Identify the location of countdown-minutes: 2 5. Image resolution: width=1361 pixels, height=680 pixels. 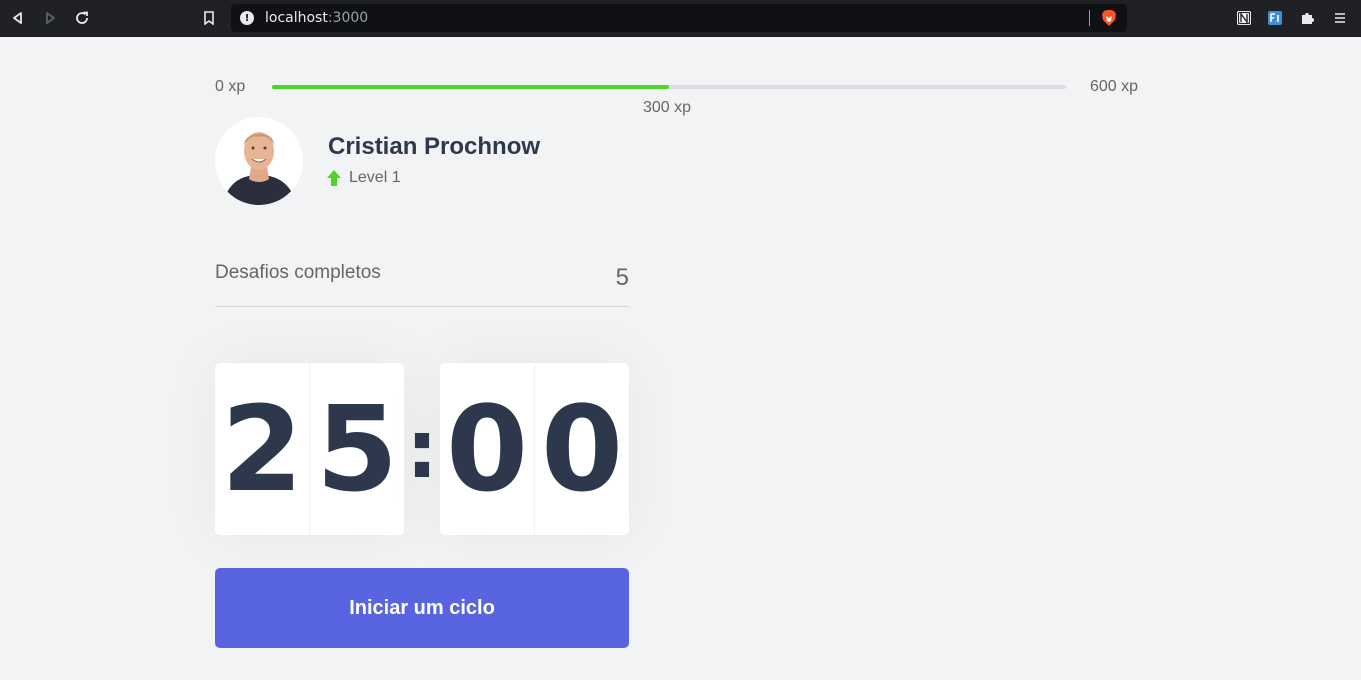
(309, 449).